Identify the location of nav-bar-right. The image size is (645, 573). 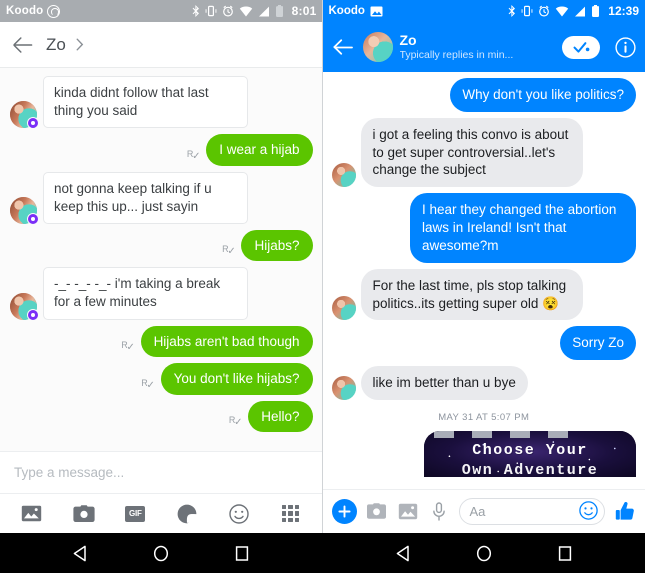
(484, 553).